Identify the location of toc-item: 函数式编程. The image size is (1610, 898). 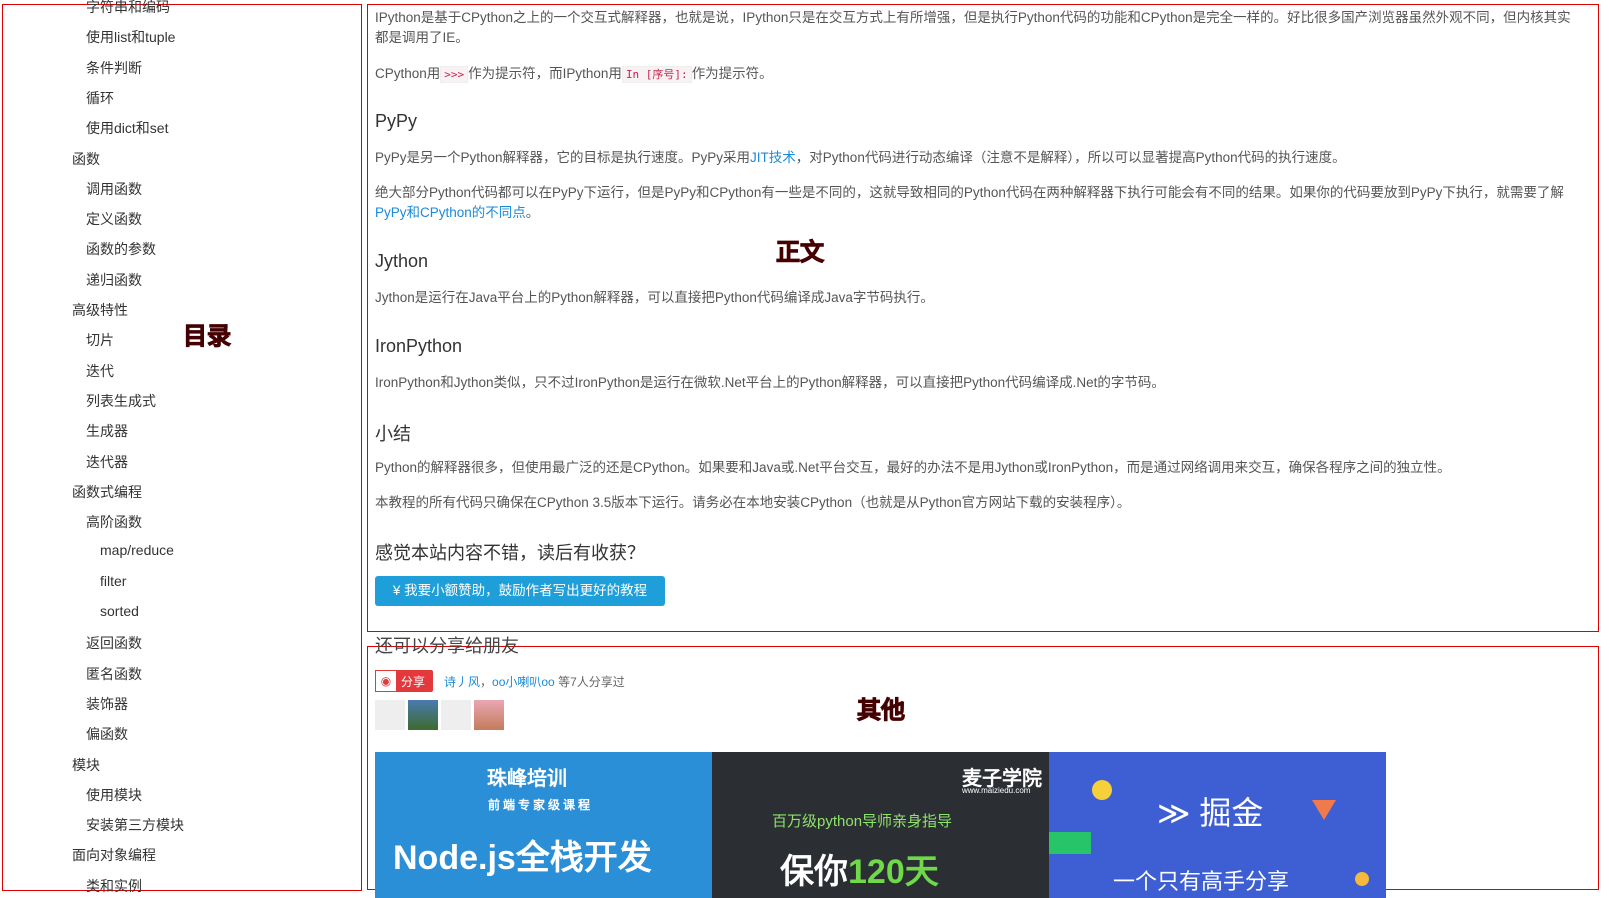
(107, 492).